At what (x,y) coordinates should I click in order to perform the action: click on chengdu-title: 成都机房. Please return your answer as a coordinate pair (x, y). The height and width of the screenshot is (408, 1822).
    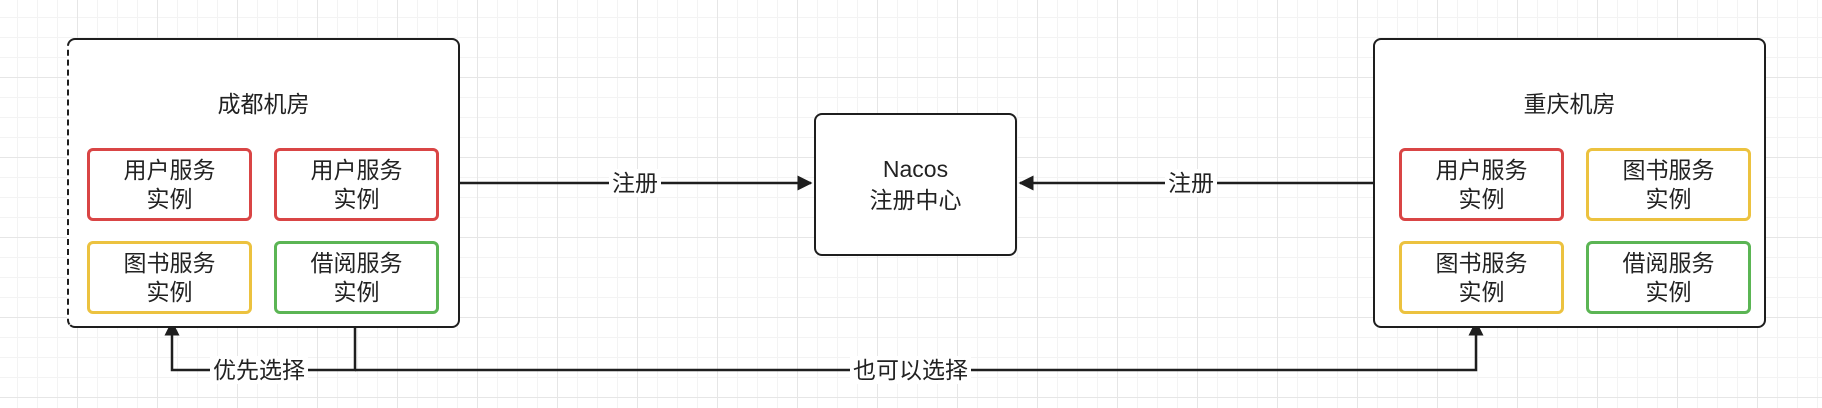
    Looking at the image, I should click on (263, 104).